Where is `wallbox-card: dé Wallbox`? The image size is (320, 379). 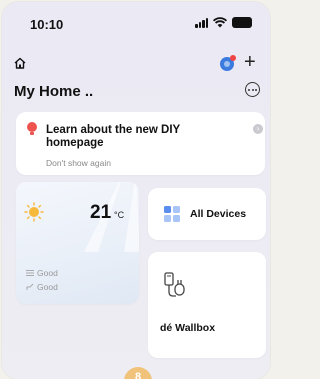
wallbox-card: dé Wallbox is located at coordinates (207, 305).